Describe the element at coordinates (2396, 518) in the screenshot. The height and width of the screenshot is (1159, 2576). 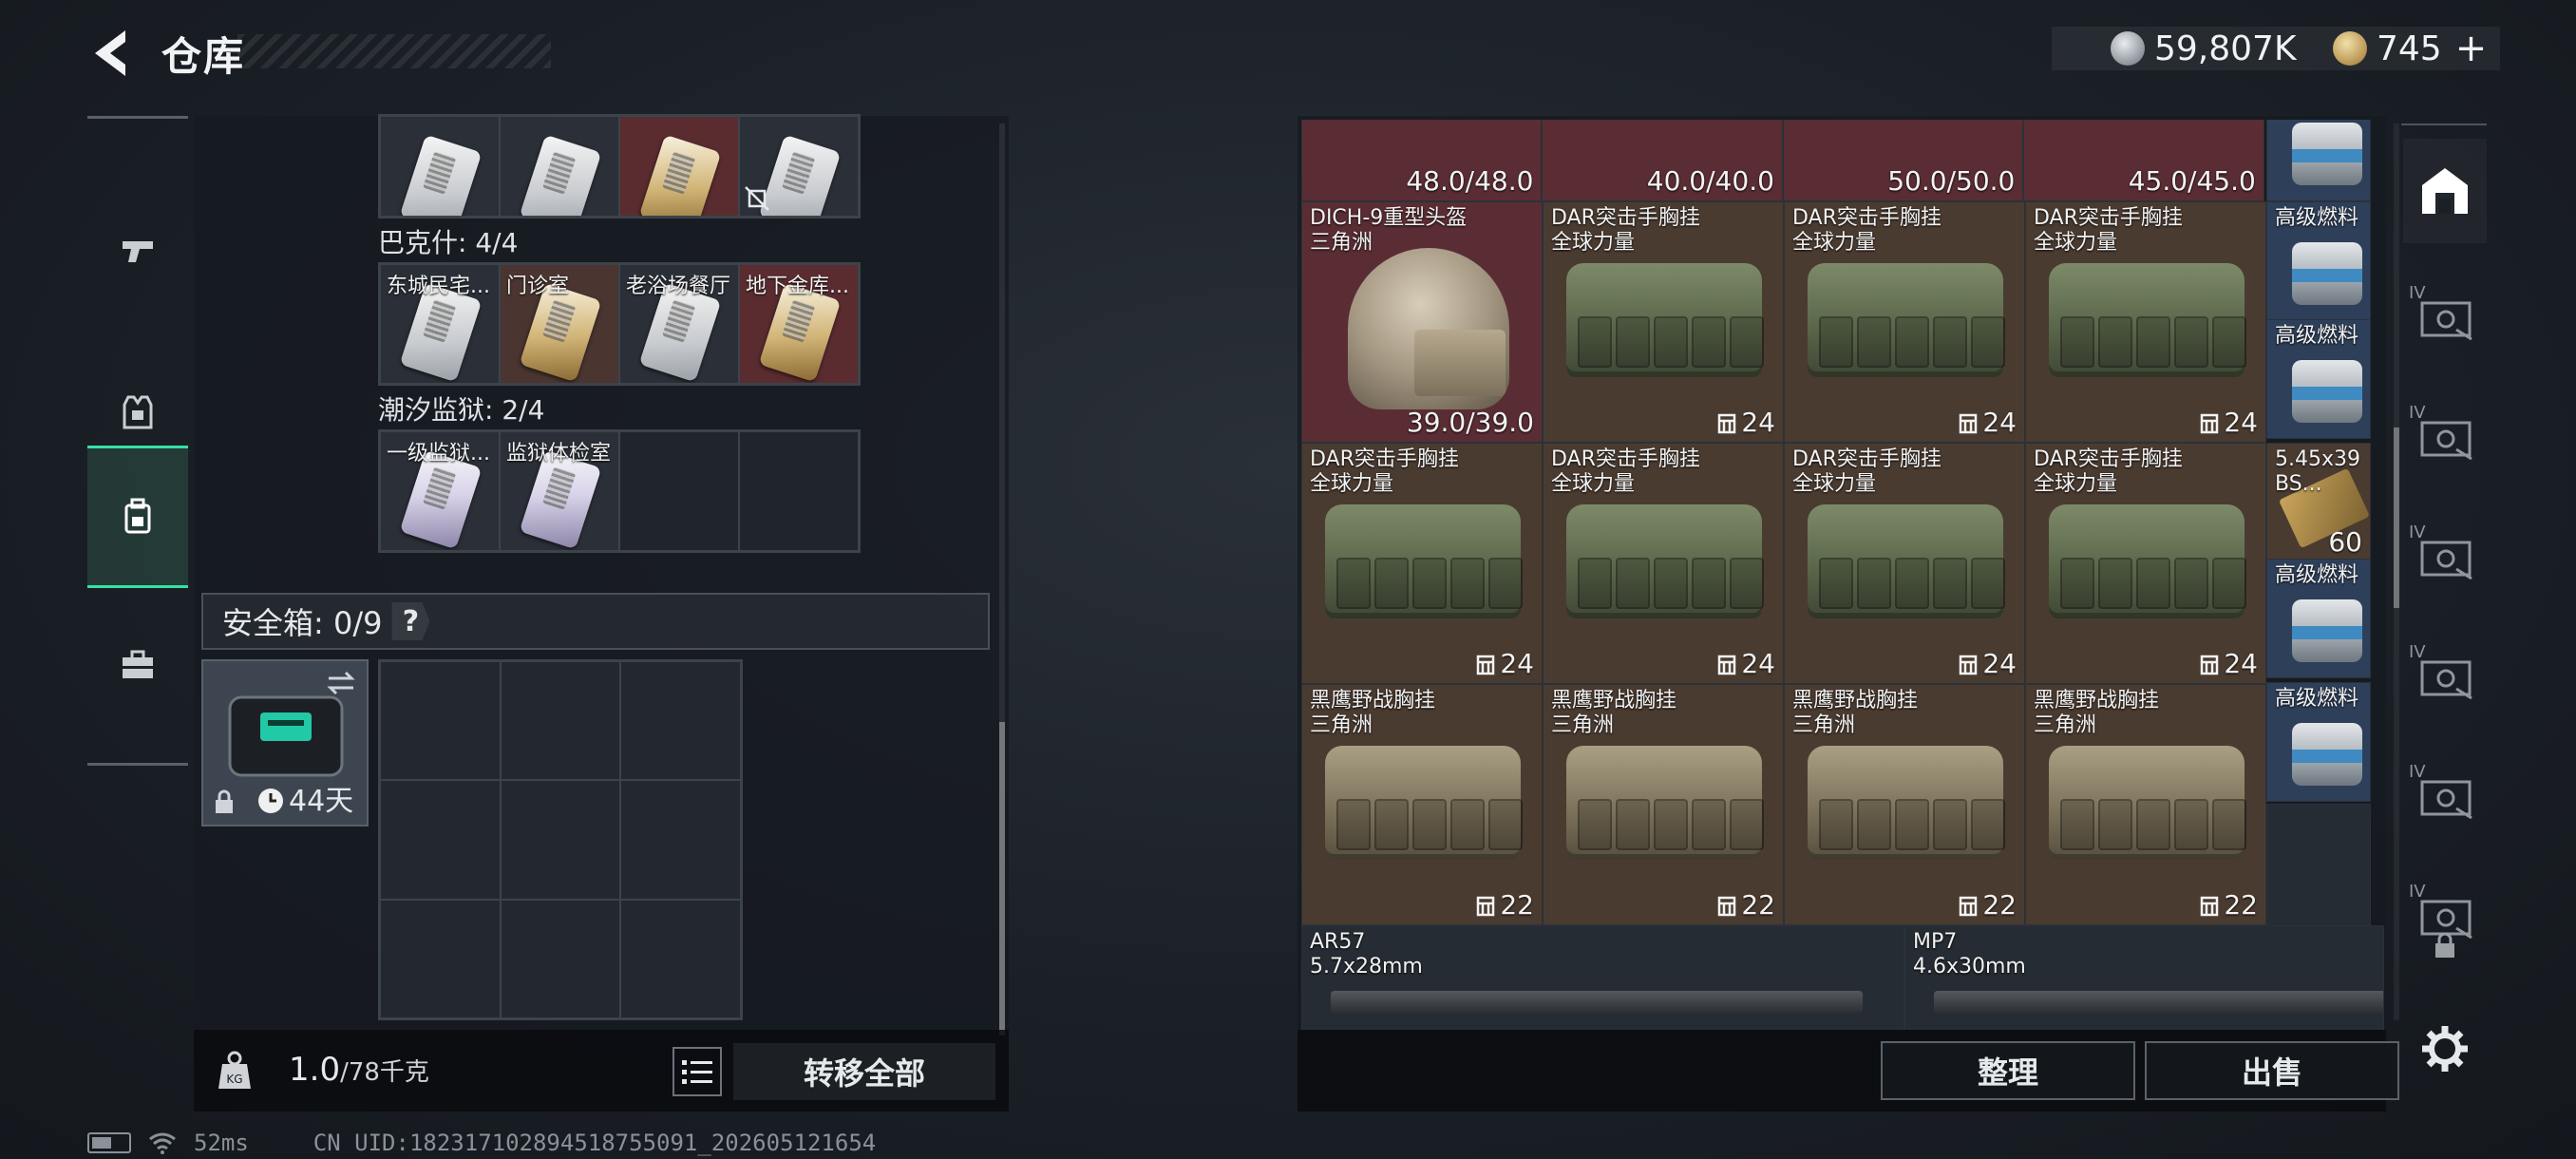
I see `right-scrollbar-thumb` at that location.